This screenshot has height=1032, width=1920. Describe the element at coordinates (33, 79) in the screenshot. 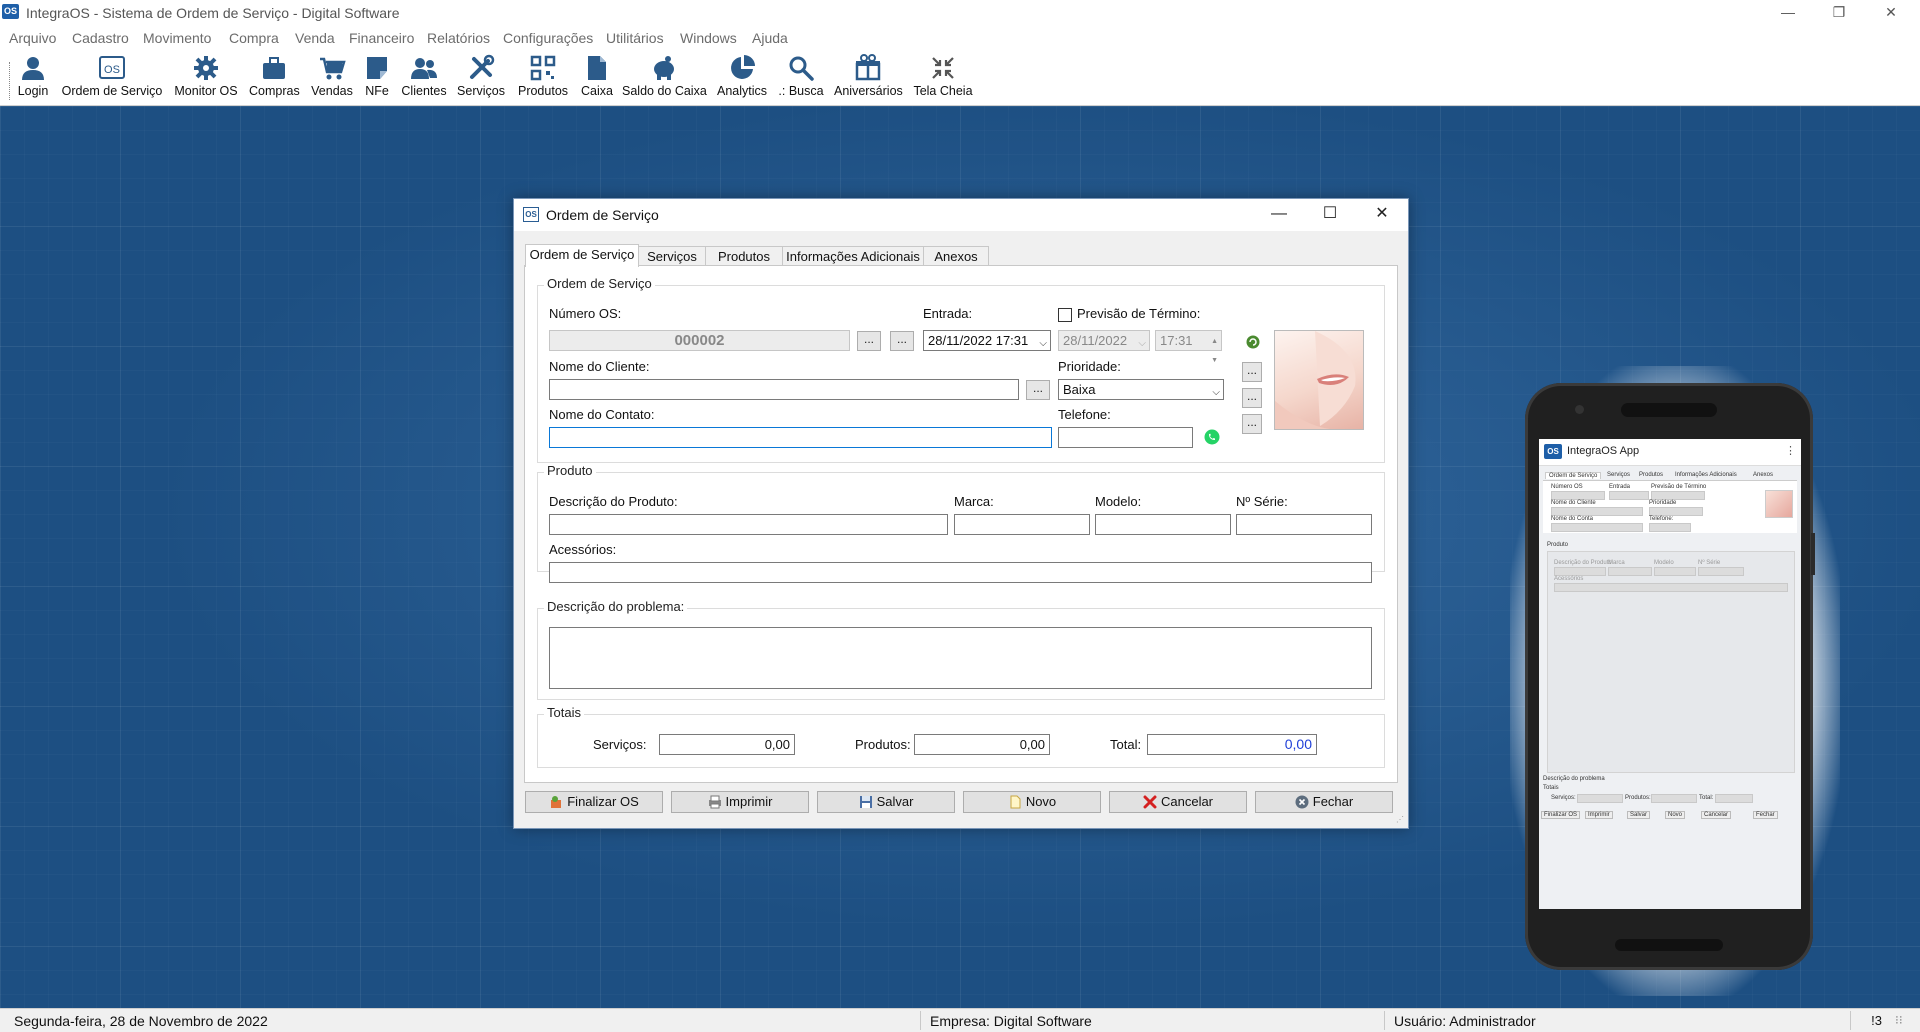

I see `toolbar-login-button: Login` at that location.